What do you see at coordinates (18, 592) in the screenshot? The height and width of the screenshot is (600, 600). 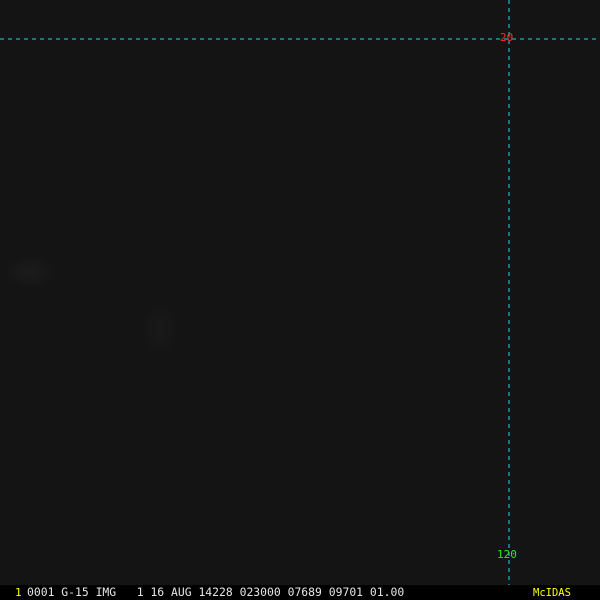 I see `frame-number: 1` at bounding box center [18, 592].